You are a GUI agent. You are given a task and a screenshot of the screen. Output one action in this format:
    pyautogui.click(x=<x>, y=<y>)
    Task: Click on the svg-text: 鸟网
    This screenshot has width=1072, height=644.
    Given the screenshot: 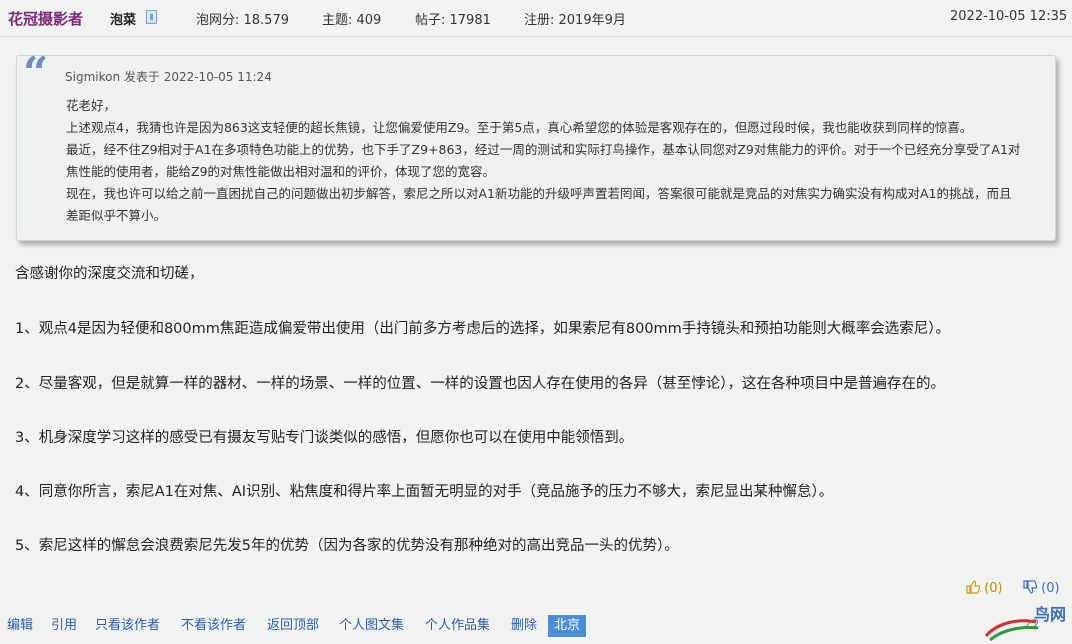 What is the action you would take?
    pyautogui.click(x=1050, y=614)
    